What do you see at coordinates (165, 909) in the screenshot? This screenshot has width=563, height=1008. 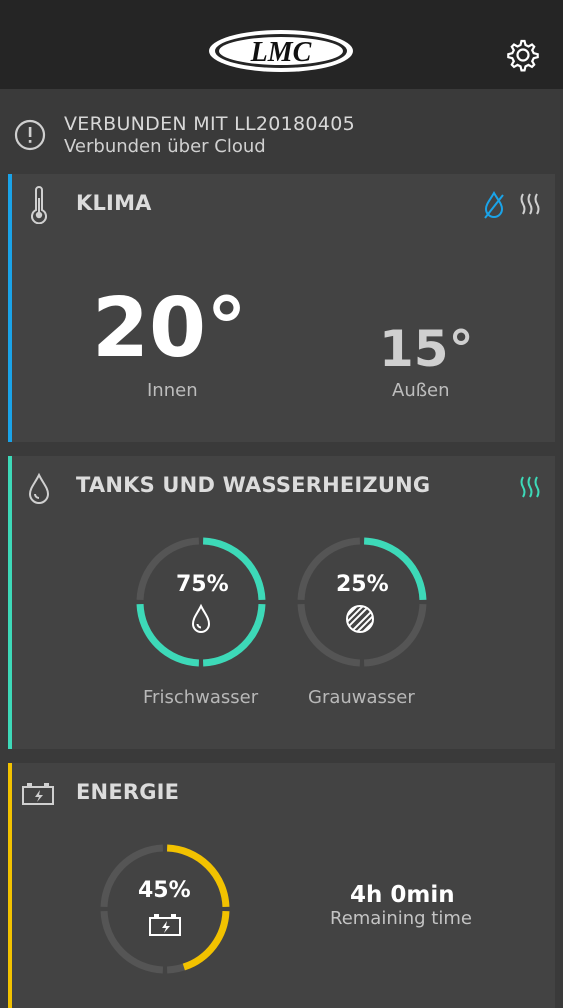 I see `battery-gauge` at bounding box center [165, 909].